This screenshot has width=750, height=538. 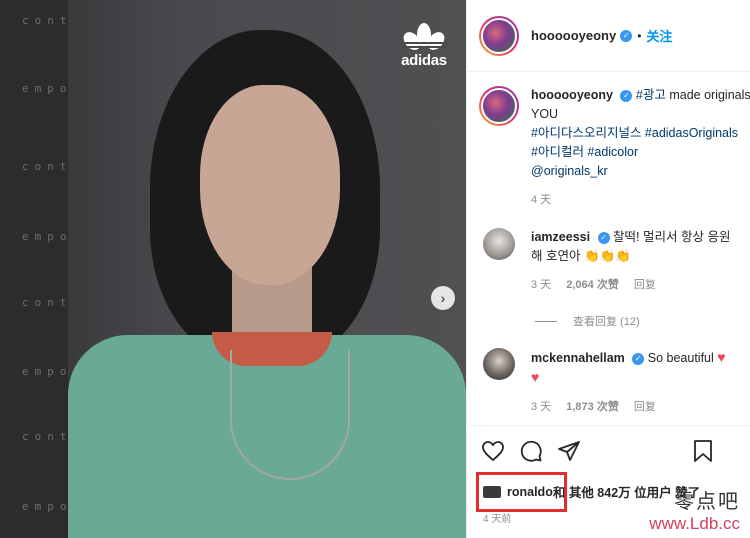 I want to click on adidas-logo: adidas, so click(x=424, y=45).